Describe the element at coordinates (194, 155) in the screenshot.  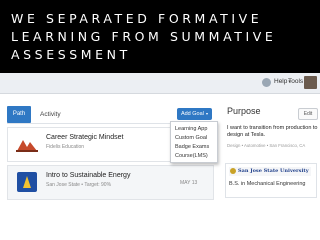
I see `menu-item-course-lms: Course(LMS)` at that location.